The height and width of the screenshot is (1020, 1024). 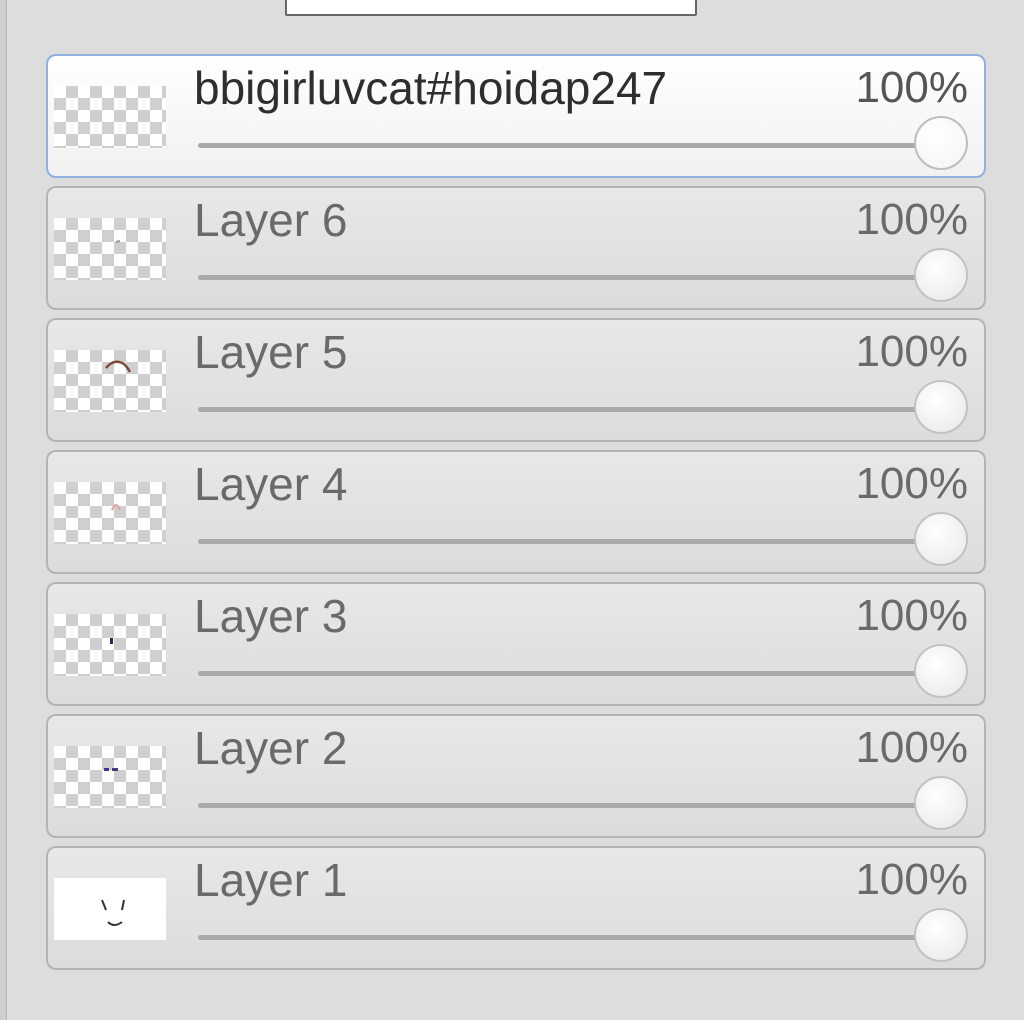 I want to click on layer-row: Layer 6 100%, so click(x=516, y=248).